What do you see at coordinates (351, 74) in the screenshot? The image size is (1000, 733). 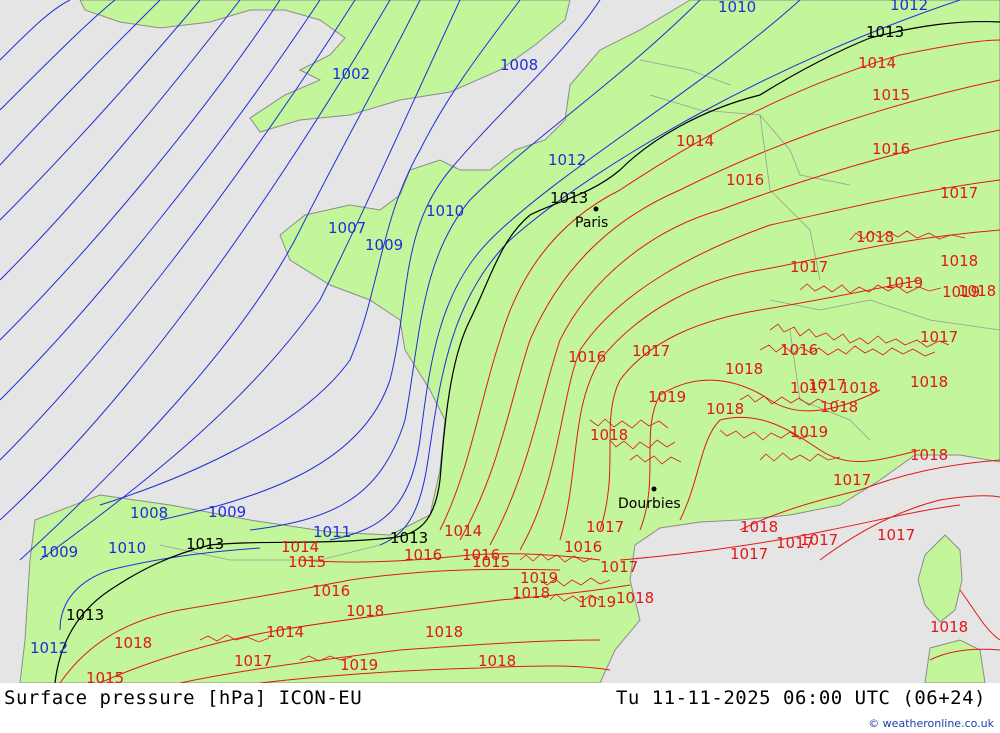 I see `isobar-label-1002: 1002` at bounding box center [351, 74].